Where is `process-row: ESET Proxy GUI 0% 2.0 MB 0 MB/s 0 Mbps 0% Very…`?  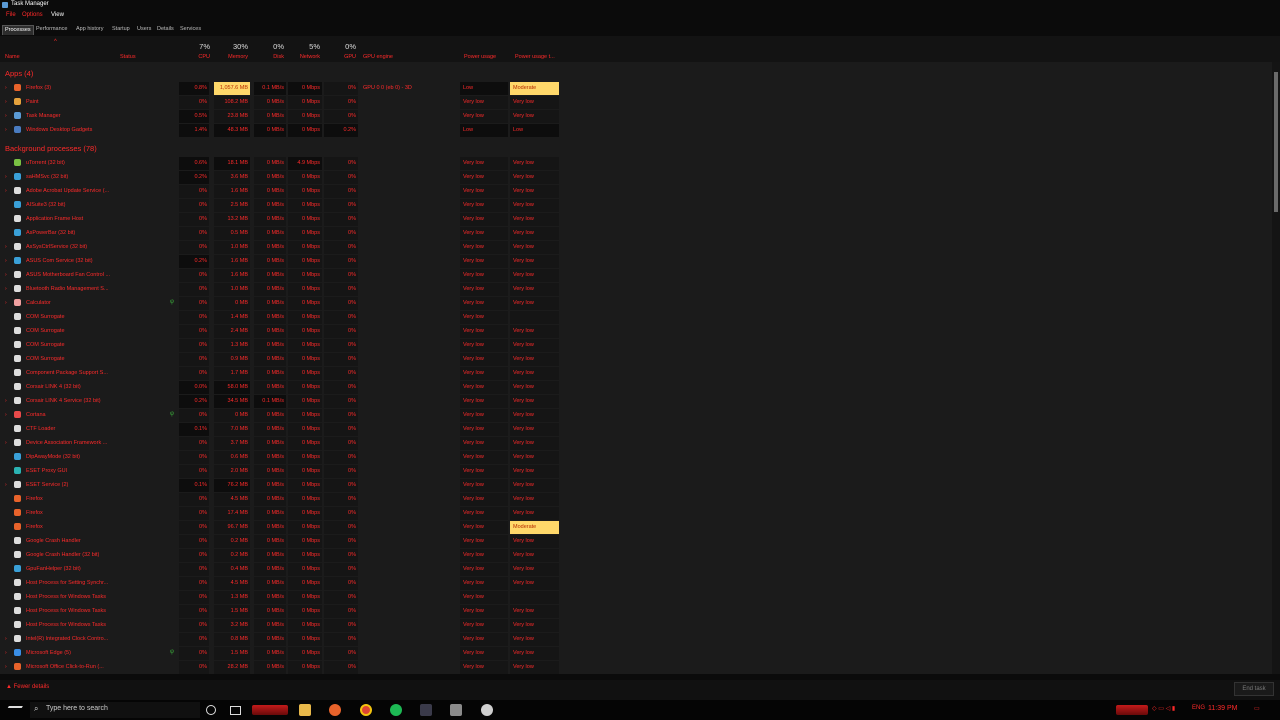
process-row: ESET Proxy GUI 0% 2.0 MB 0 MB/s 0 Mbps 0% Very… is located at coordinates (636, 471).